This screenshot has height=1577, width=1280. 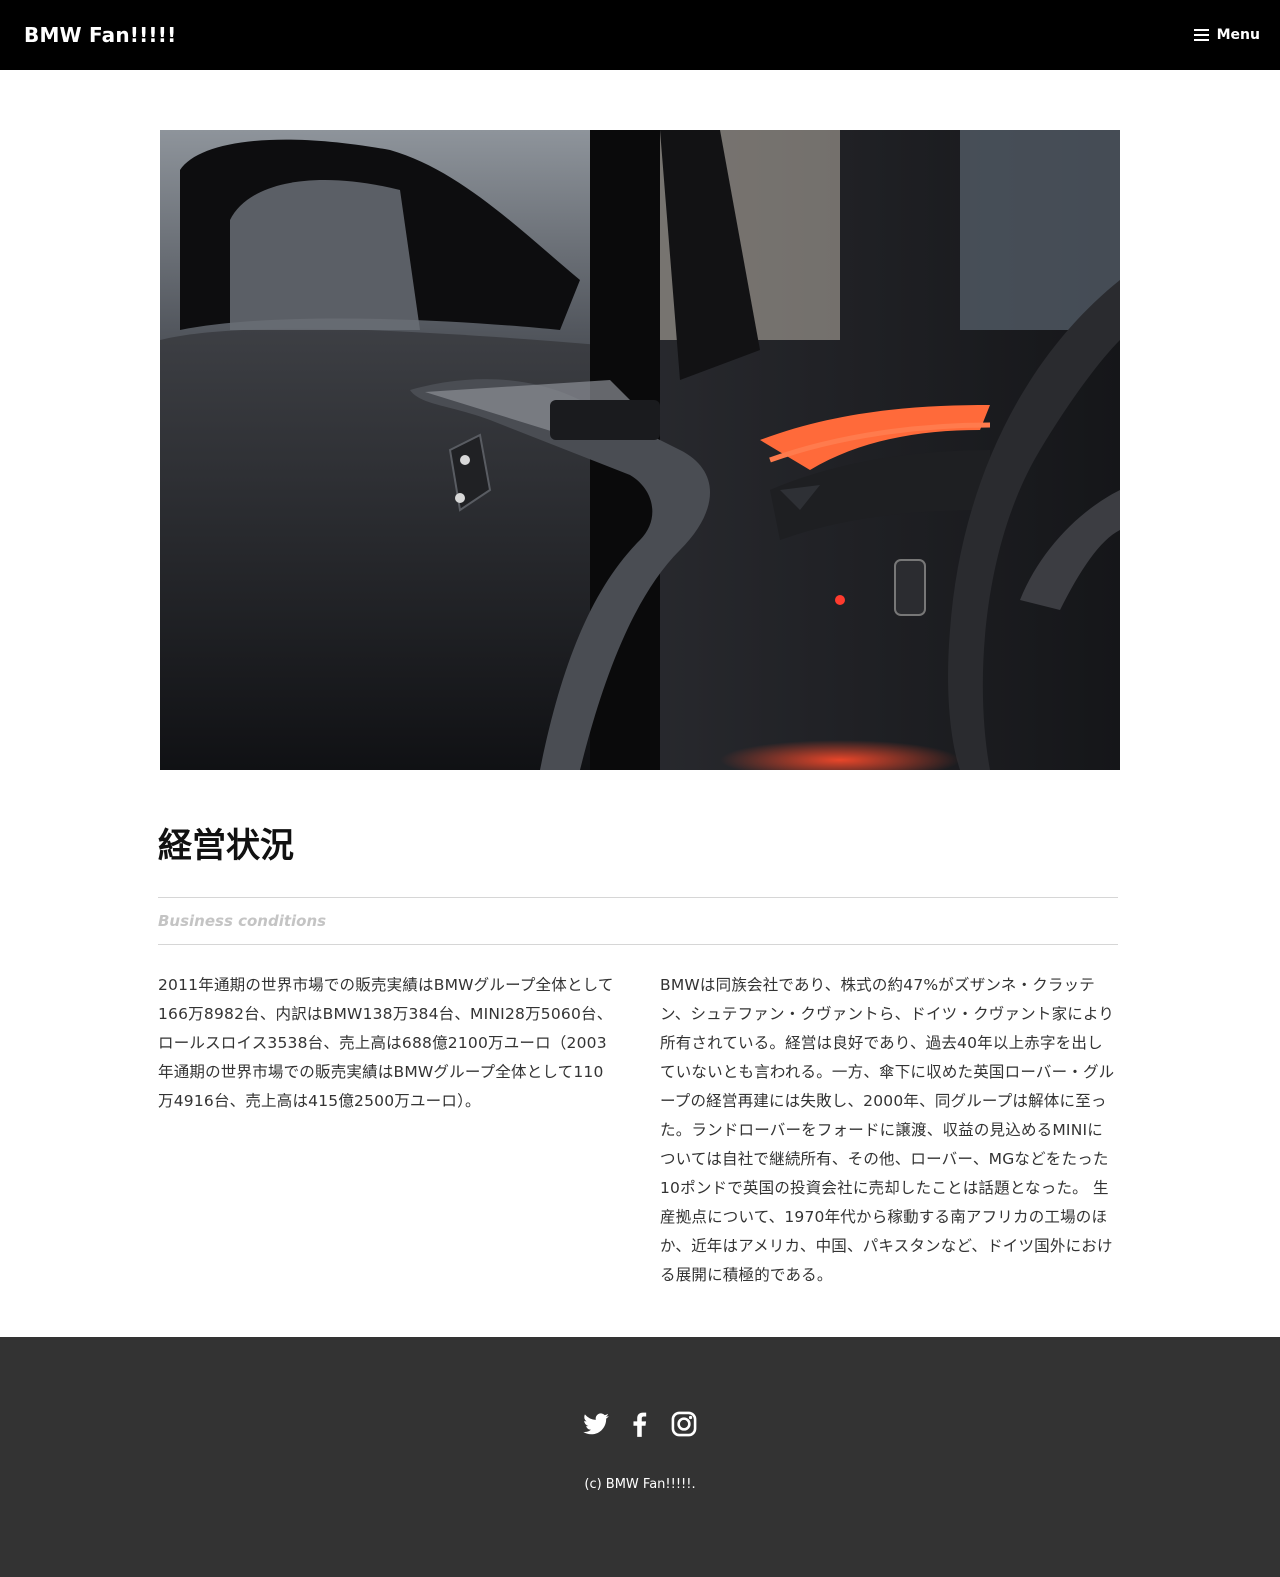 What do you see at coordinates (226, 846) in the screenshot?
I see `page-title: 経営状況` at bounding box center [226, 846].